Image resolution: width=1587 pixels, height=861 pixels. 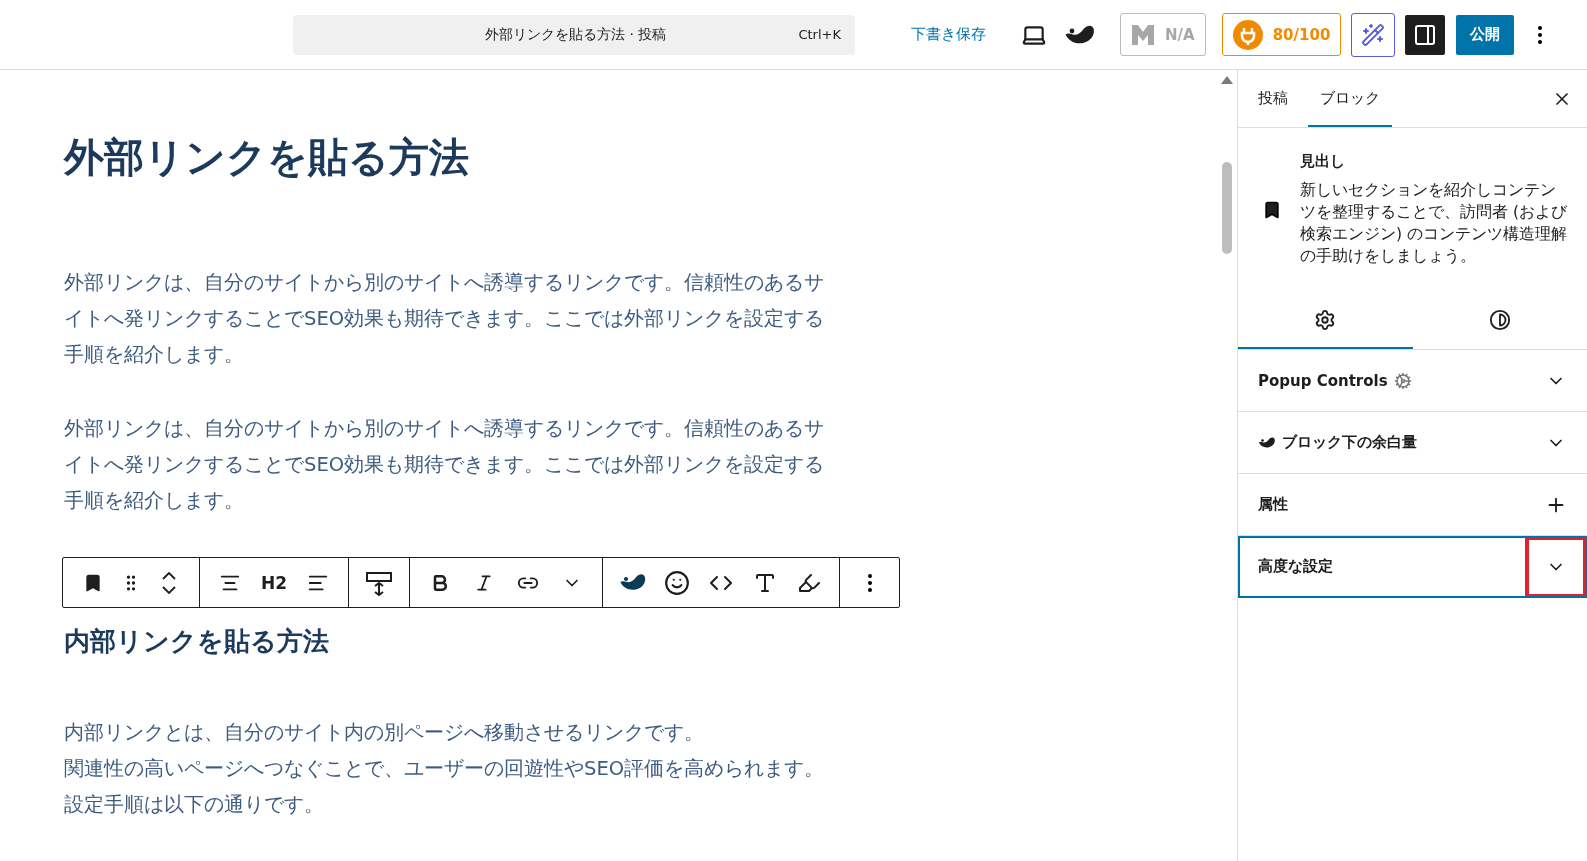 I want to click on sidebar-panel-icon, so click(x=1425, y=34).